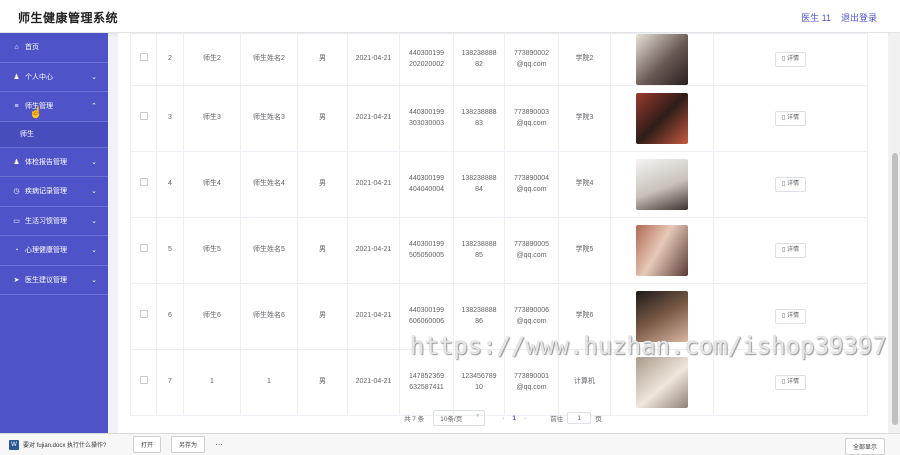  Describe the element at coordinates (147, 444) in the screenshot. I see `open-button: 打开` at that location.